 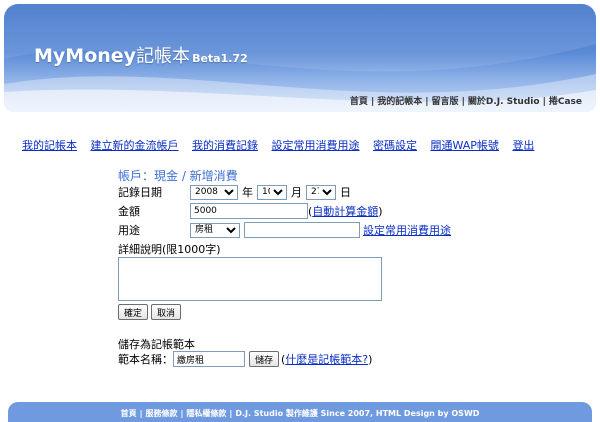 What do you see at coordinates (395, 145) in the screenshot?
I see `menu-password: 密碼設定` at bounding box center [395, 145].